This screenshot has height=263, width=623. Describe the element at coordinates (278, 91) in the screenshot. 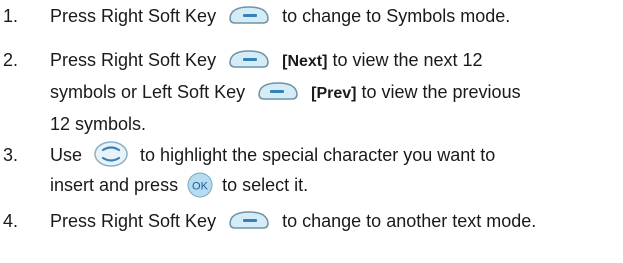

I see `left-soft-key-icon` at that location.